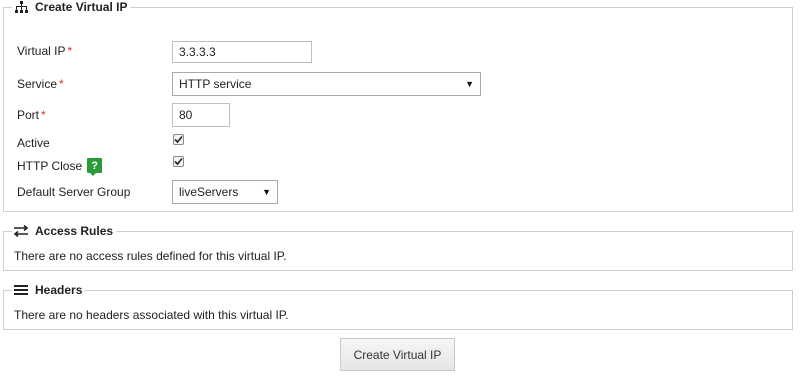 The image size is (803, 377). Describe the element at coordinates (21, 231) in the screenshot. I see `transfer-arrows-icon` at that location.